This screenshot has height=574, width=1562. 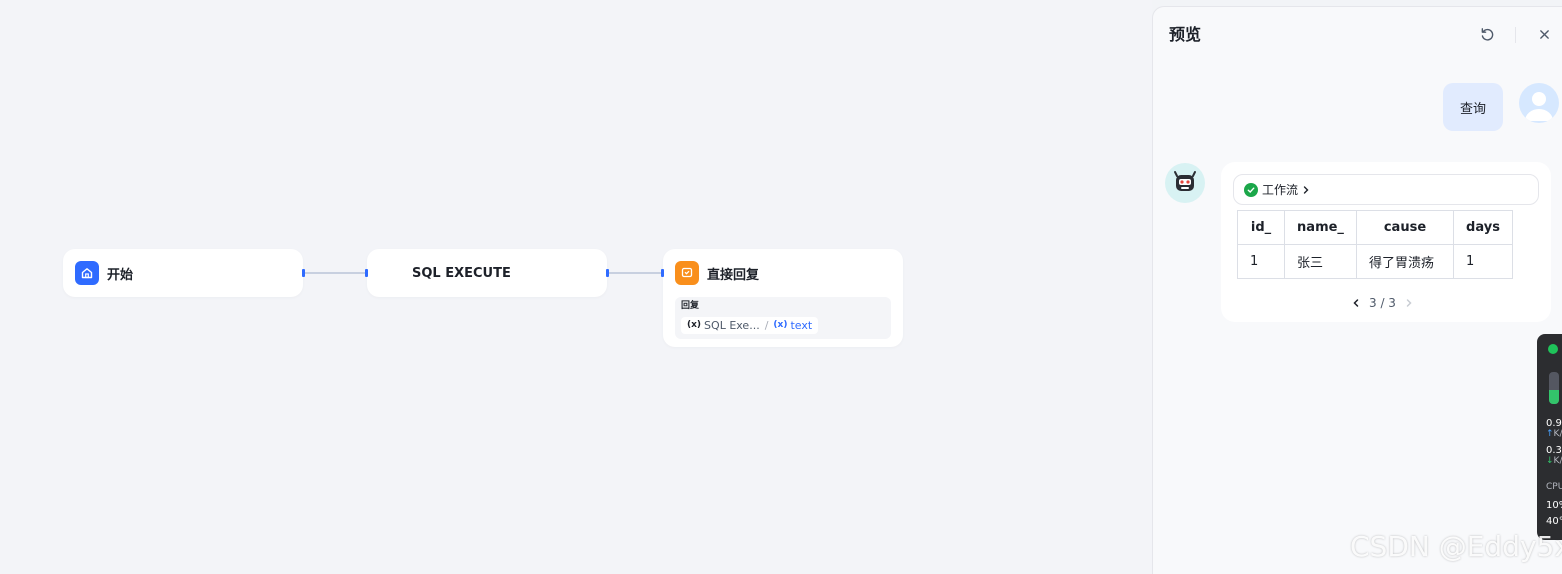 I want to click on node-sql-input-port, so click(x=366, y=273).